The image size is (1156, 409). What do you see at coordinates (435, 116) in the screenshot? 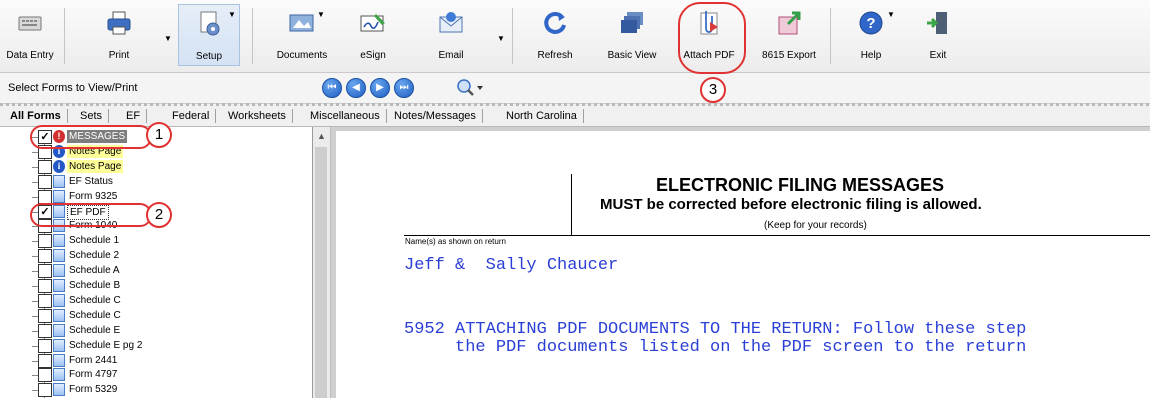
I see `tab-notes-messages: Notes/Messages` at bounding box center [435, 116].